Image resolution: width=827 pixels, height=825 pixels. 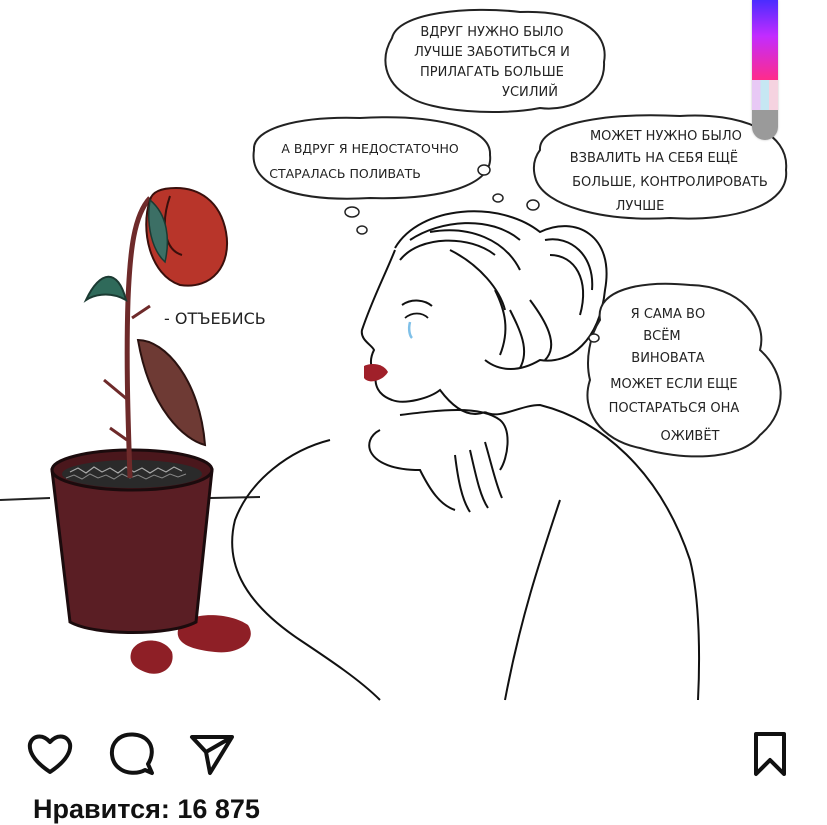 I want to click on share-button, so click(x=212, y=754).